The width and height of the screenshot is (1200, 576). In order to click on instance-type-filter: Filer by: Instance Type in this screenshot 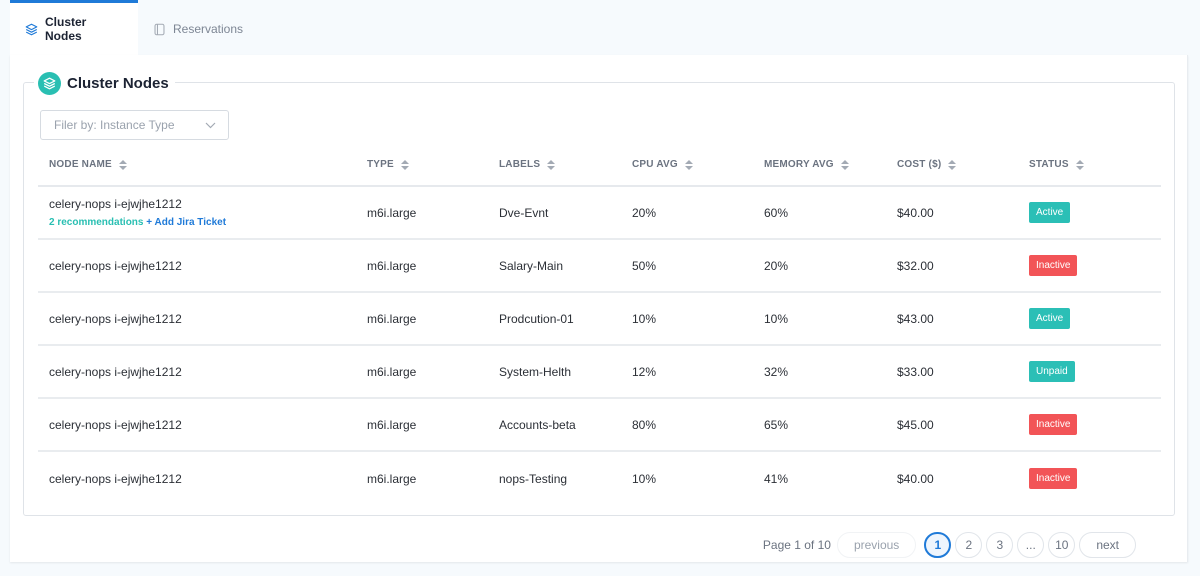, I will do `click(134, 125)`.